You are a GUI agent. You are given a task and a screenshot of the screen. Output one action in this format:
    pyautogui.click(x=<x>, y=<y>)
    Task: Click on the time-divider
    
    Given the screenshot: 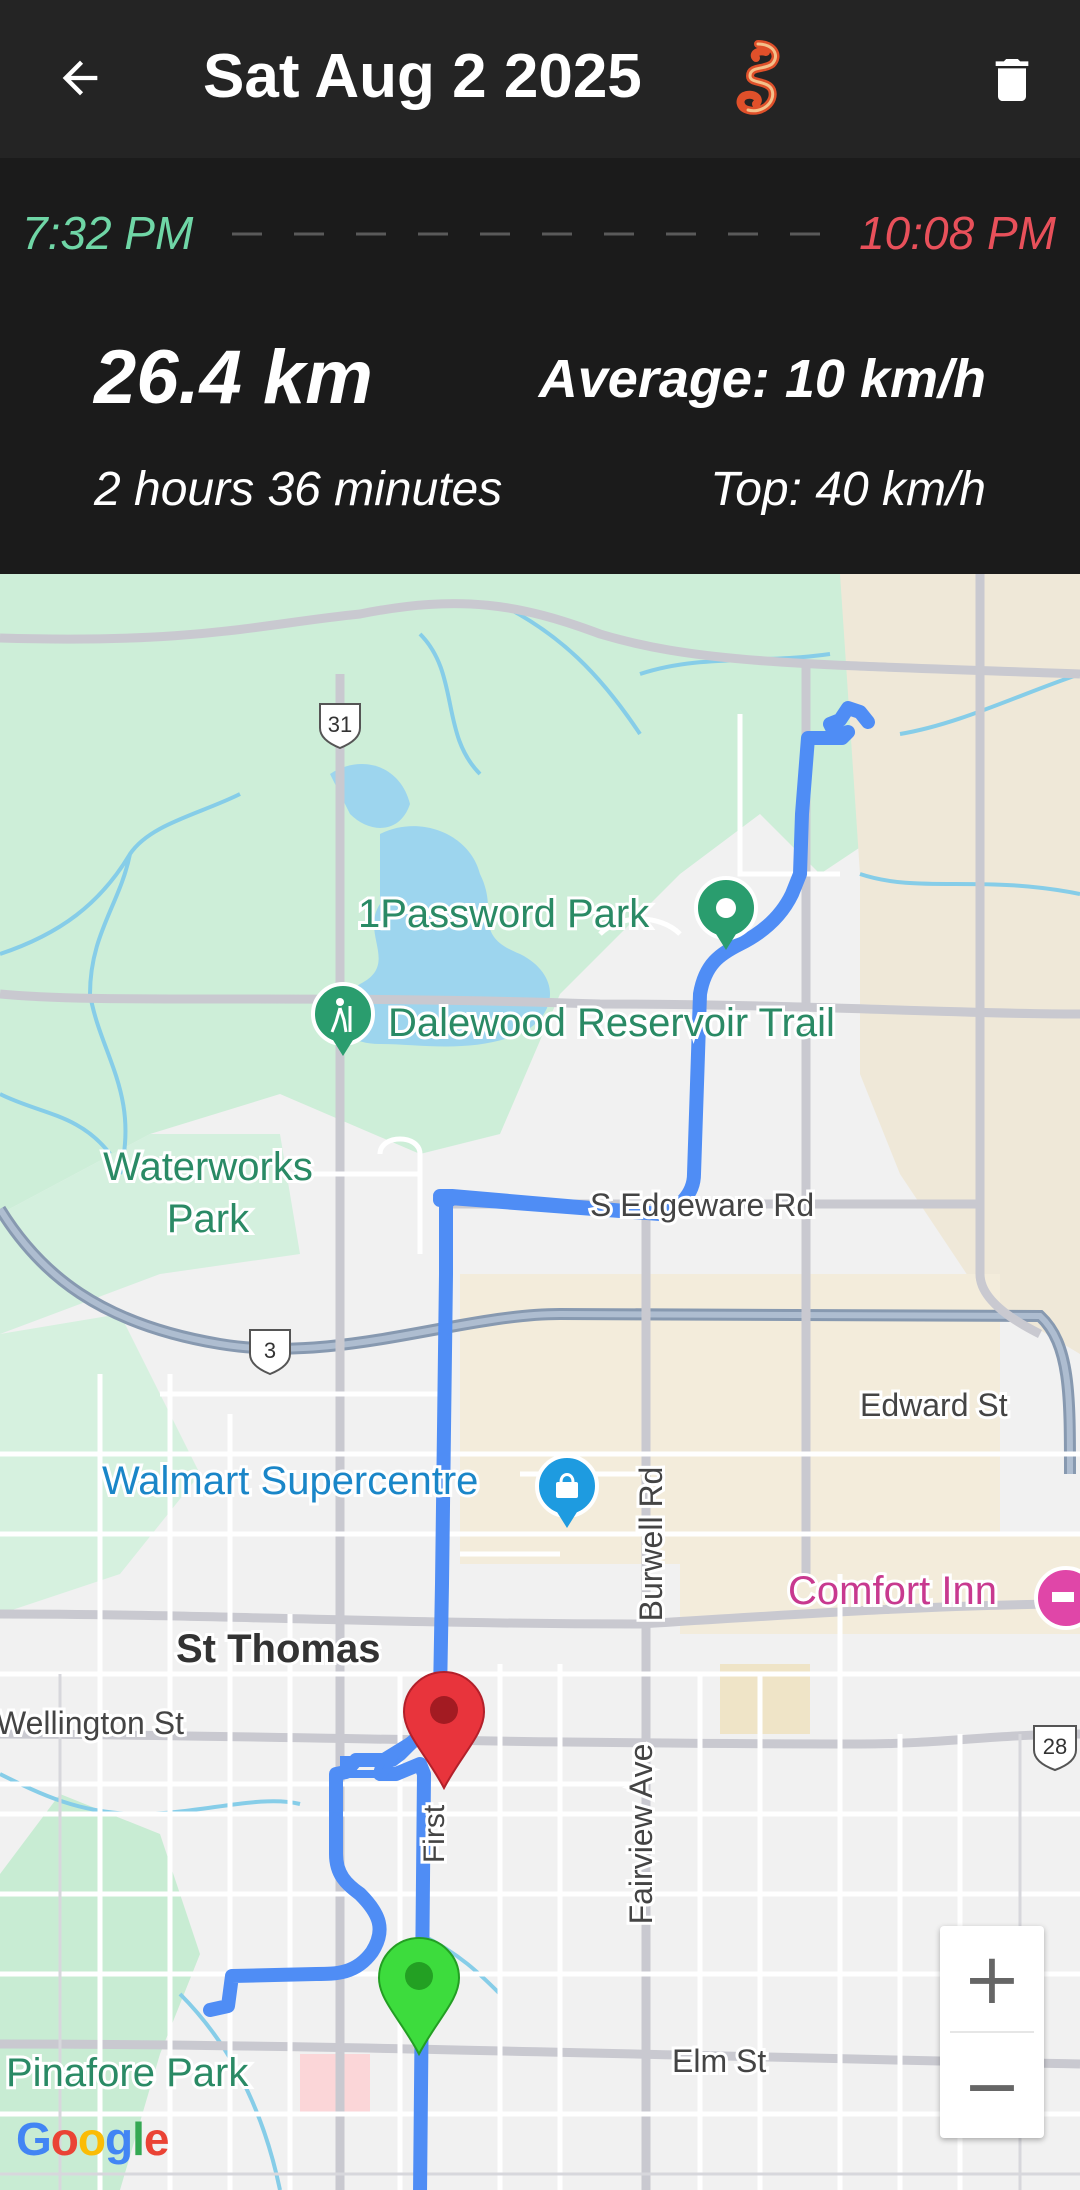 What is the action you would take?
    pyautogui.click(x=531, y=234)
    